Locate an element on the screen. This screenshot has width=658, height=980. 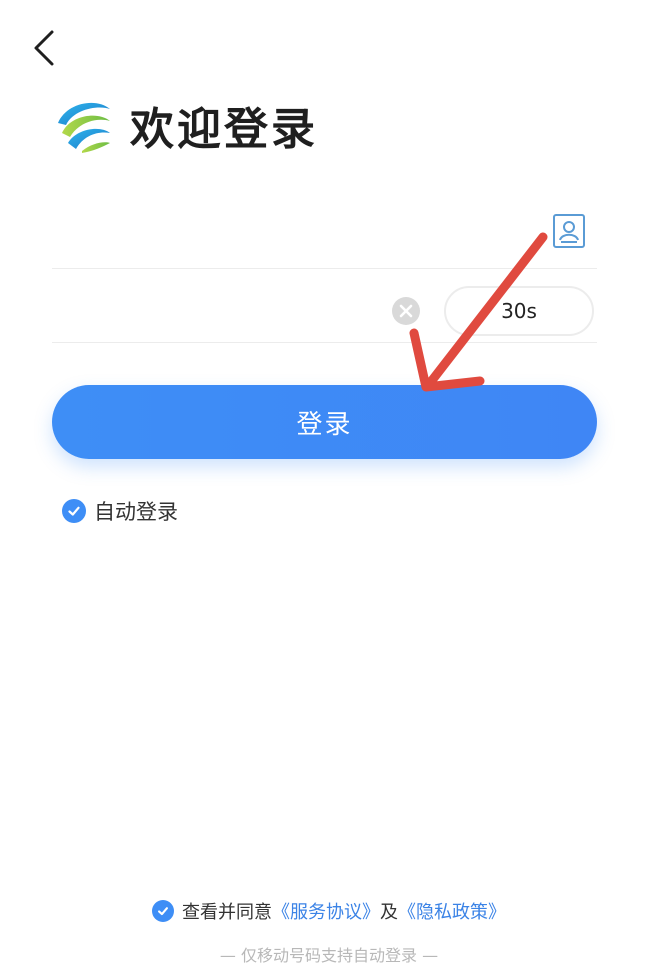
page-title: 欢迎登录 is located at coordinates (224, 129).